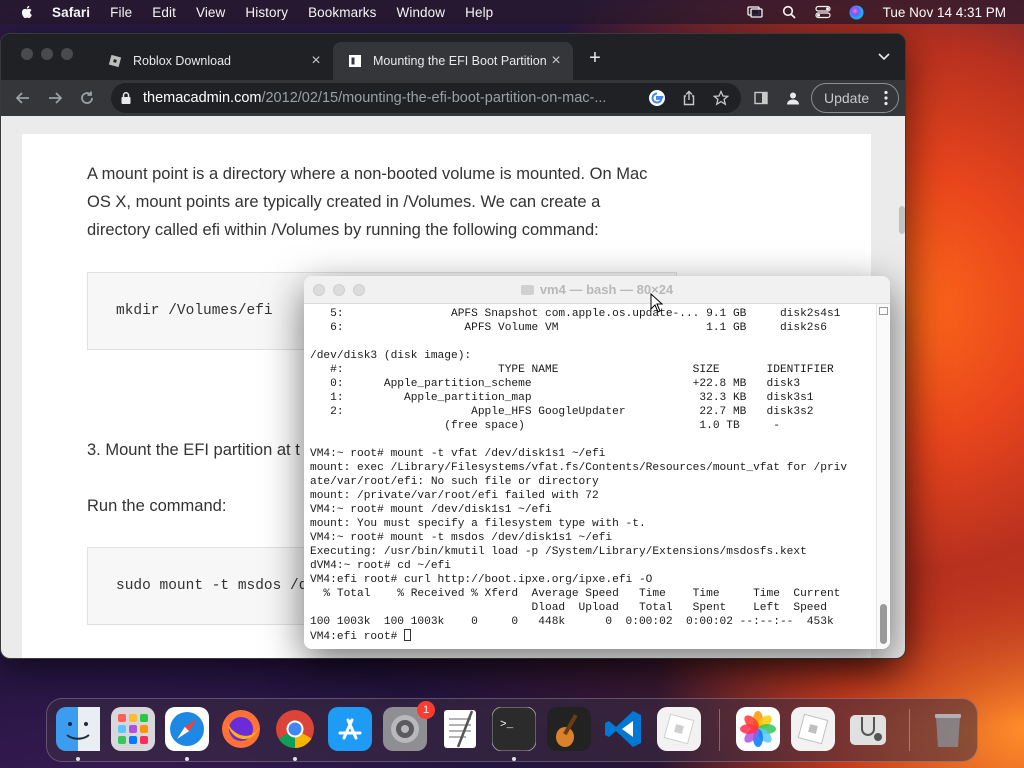 The height and width of the screenshot is (768, 1024). I want to click on share-icon, so click(689, 98).